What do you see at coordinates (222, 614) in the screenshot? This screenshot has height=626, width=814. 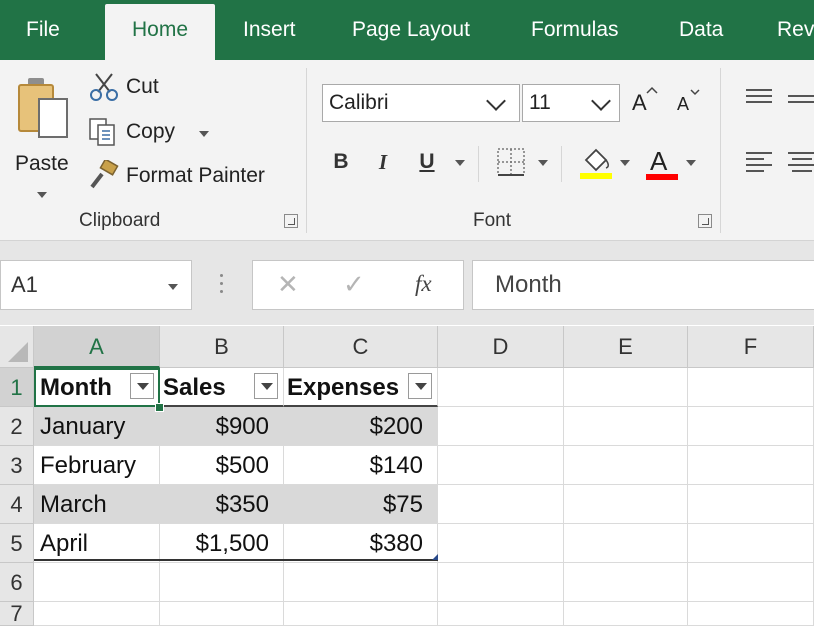 I see `cell-b7` at bounding box center [222, 614].